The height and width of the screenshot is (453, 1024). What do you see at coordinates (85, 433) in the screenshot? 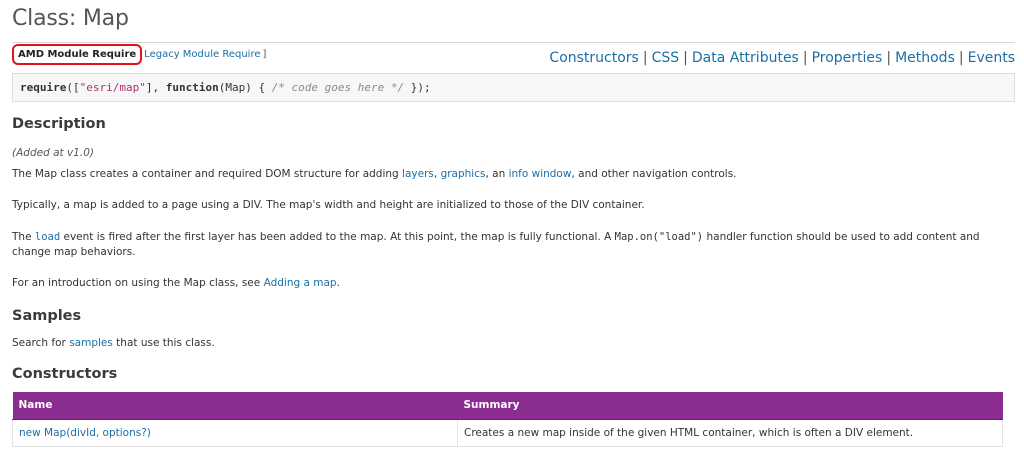
I see `link-constructor-new-map: new Map(divId, options?)` at bounding box center [85, 433].